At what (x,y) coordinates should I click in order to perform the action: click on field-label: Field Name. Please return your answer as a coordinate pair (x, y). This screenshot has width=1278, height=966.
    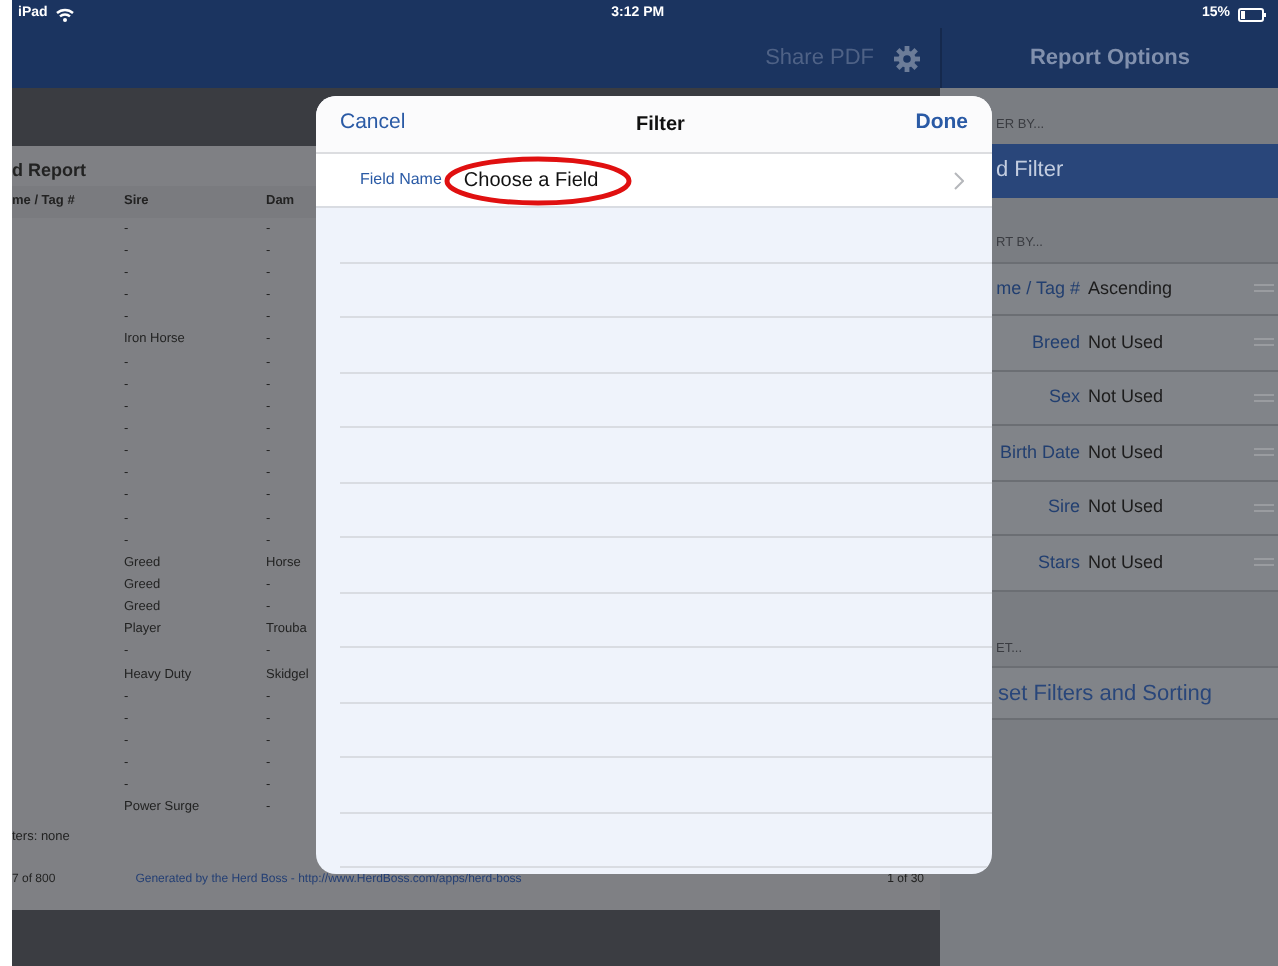
    Looking at the image, I should click on (401, 180).